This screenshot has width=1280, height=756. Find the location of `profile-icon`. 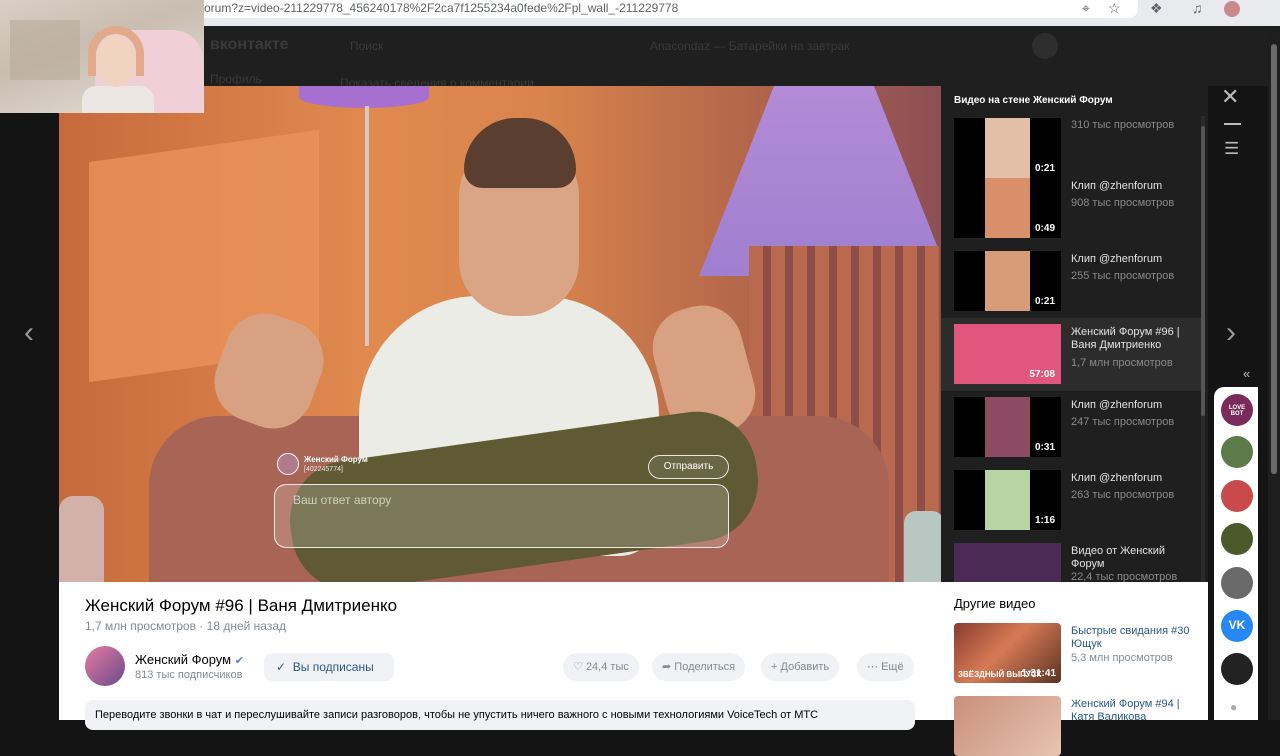

profile-icon is located at coordinates (1232, 9).